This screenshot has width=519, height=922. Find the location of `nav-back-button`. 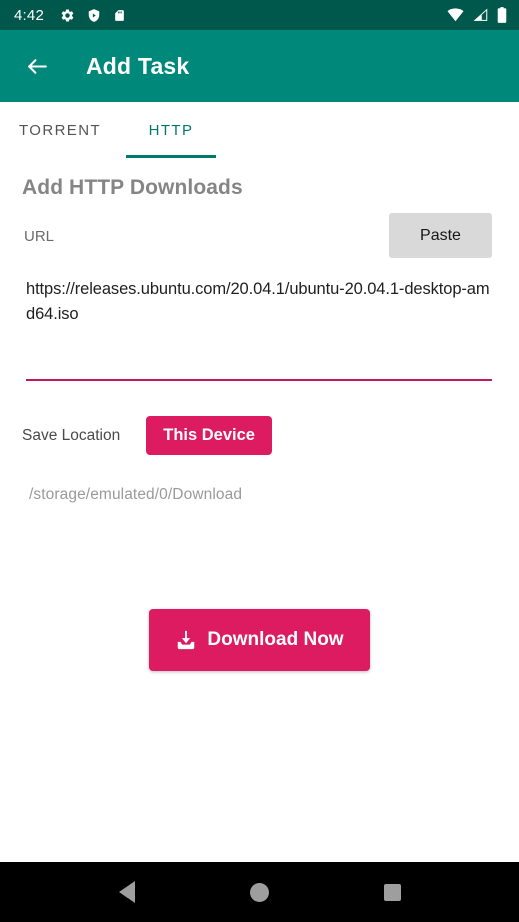

nav-back-button is located at coordinates (127, 892).